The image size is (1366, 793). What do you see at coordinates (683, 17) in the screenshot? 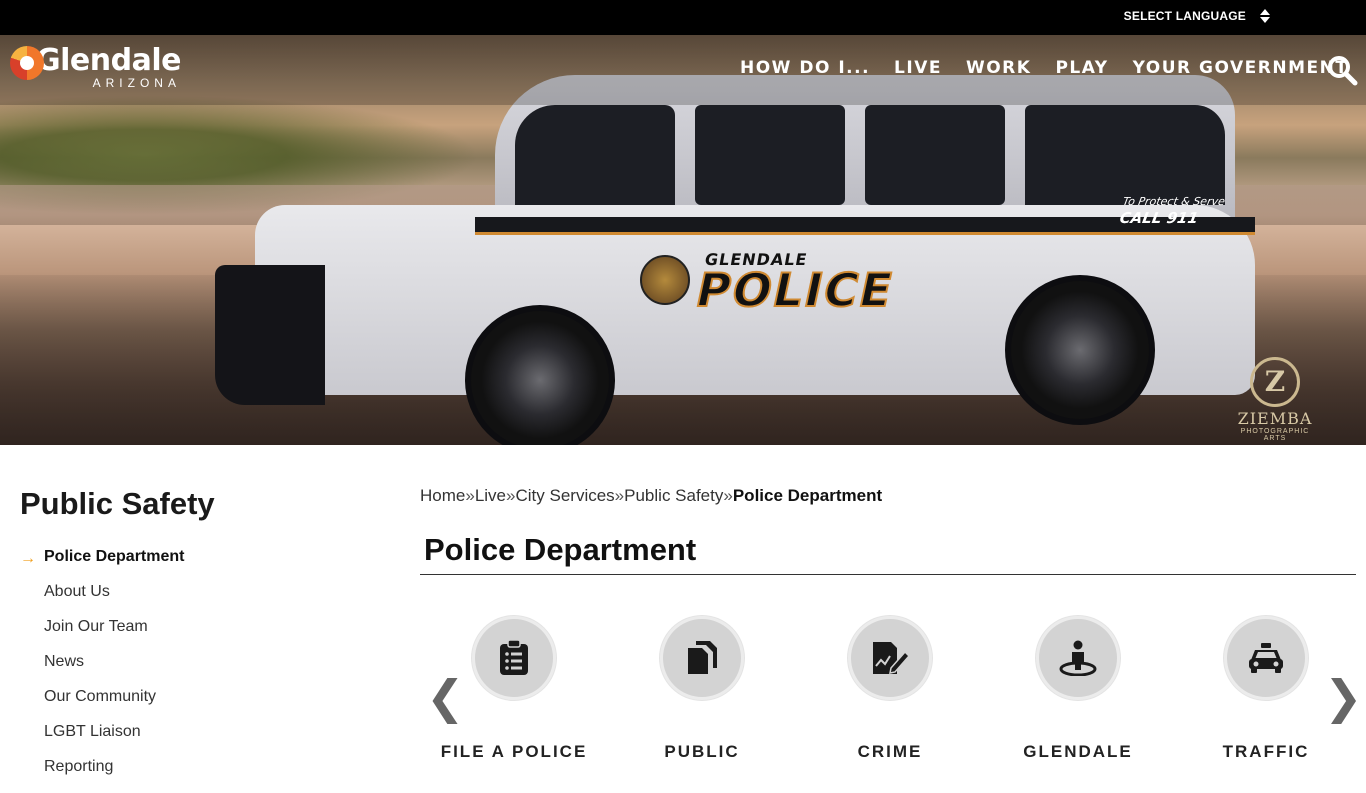
I see `top-bar: SELECT LANGUAGE` at bounding box center [683, 17].